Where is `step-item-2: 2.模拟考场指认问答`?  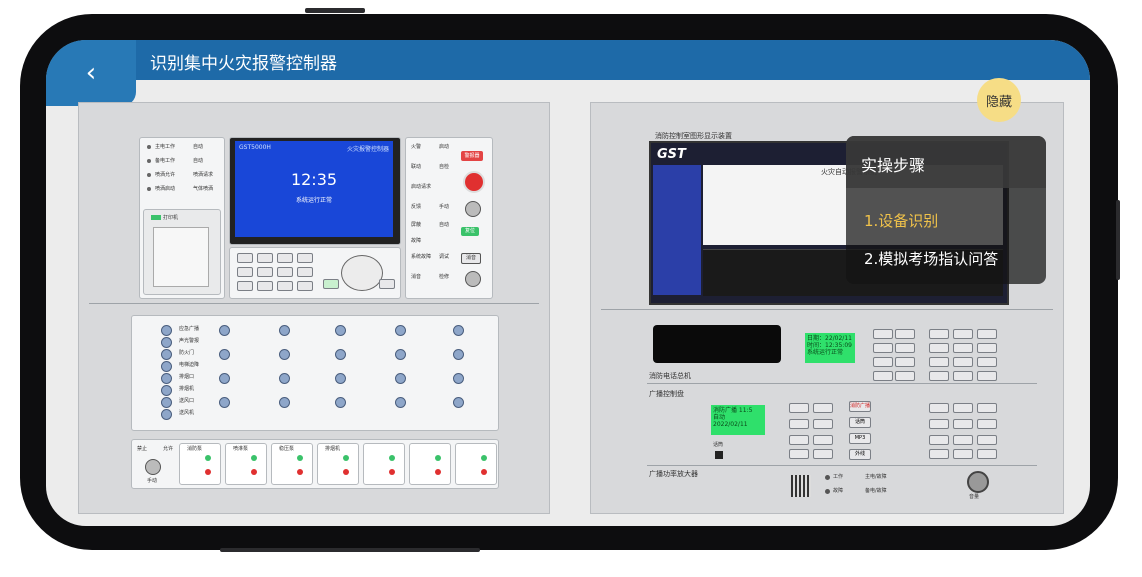
step-item-2: 2.模拟考场指认问答 is located at coordinates (931, 258).